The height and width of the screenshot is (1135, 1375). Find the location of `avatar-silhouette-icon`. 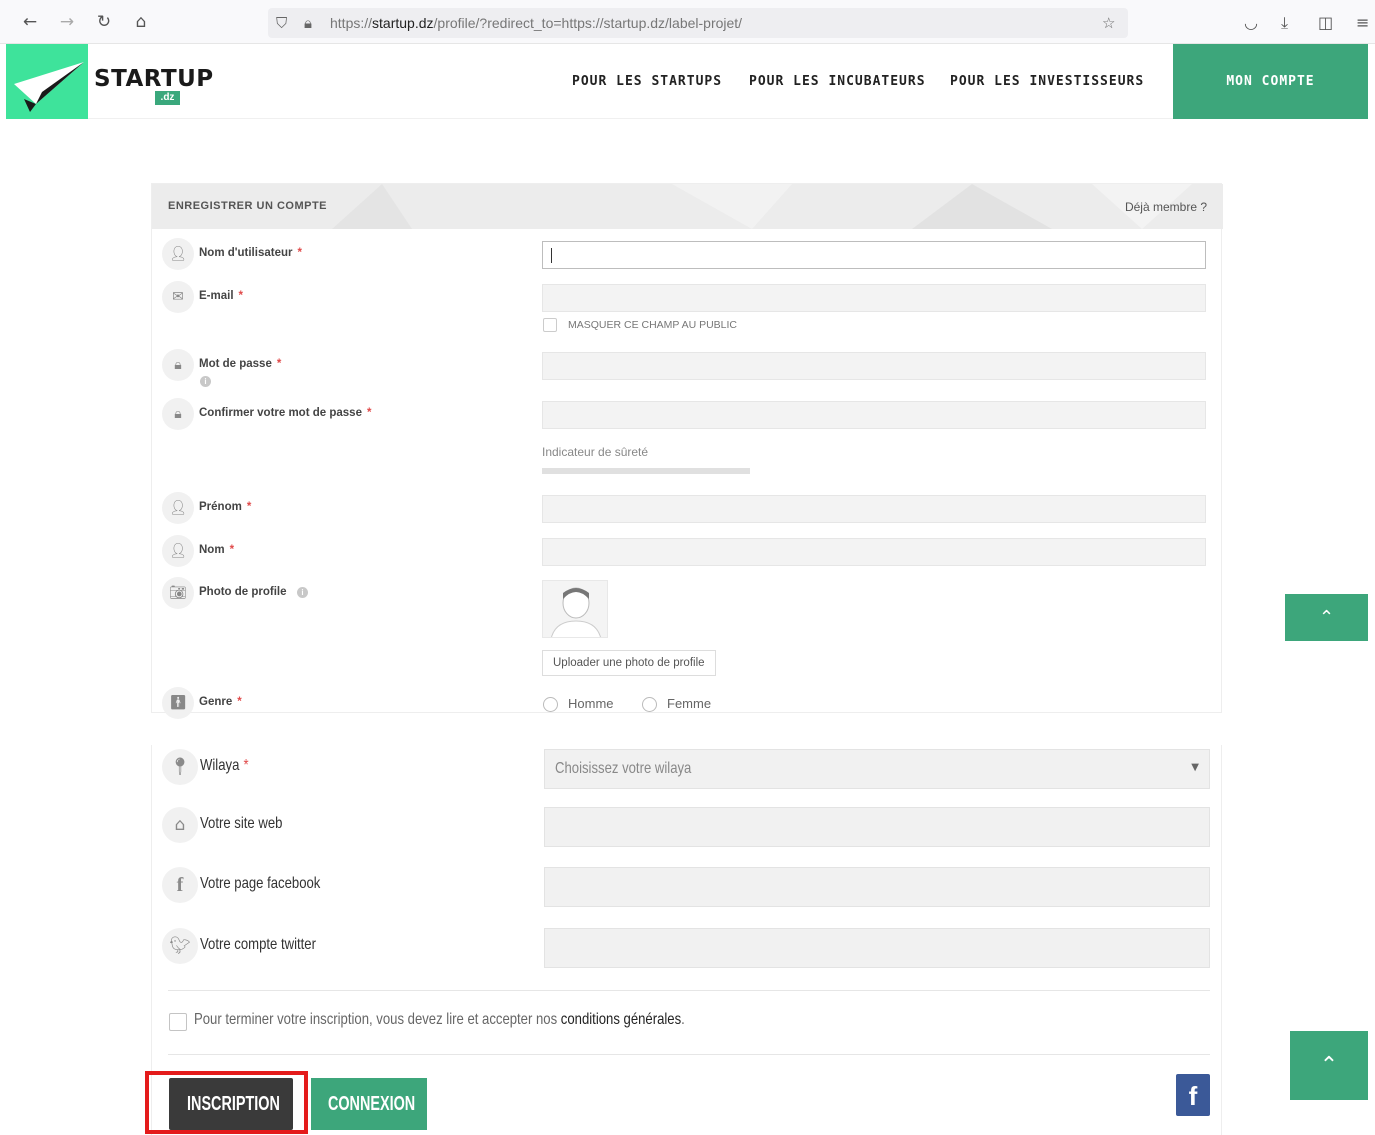

avatar-silhouette-icon is located at coordinates (576, 612).